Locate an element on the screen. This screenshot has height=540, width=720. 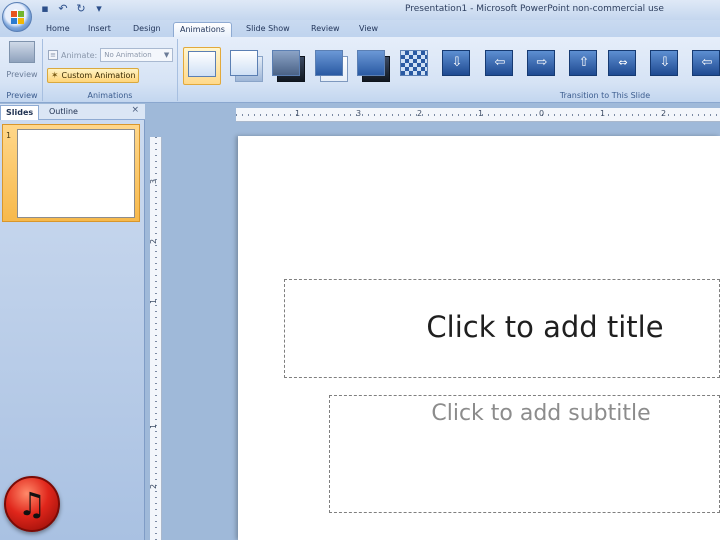
custom-animation-icon: ✶ is located at coordinates (55, 75).